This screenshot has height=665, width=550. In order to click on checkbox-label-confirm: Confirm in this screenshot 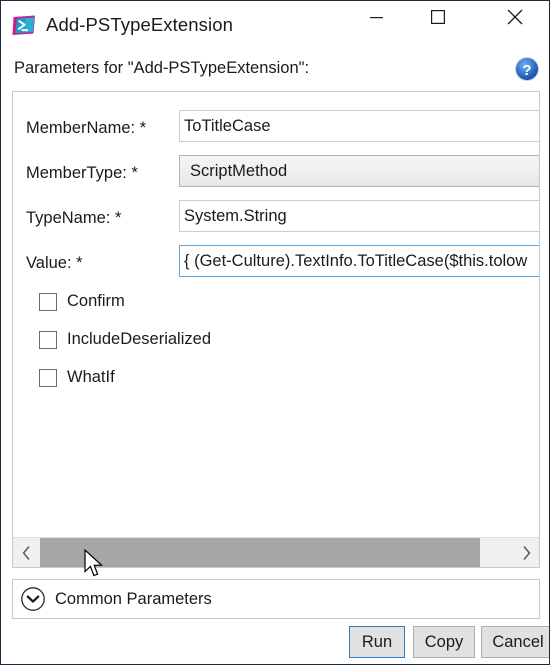, I will do `click(96, 301)`.